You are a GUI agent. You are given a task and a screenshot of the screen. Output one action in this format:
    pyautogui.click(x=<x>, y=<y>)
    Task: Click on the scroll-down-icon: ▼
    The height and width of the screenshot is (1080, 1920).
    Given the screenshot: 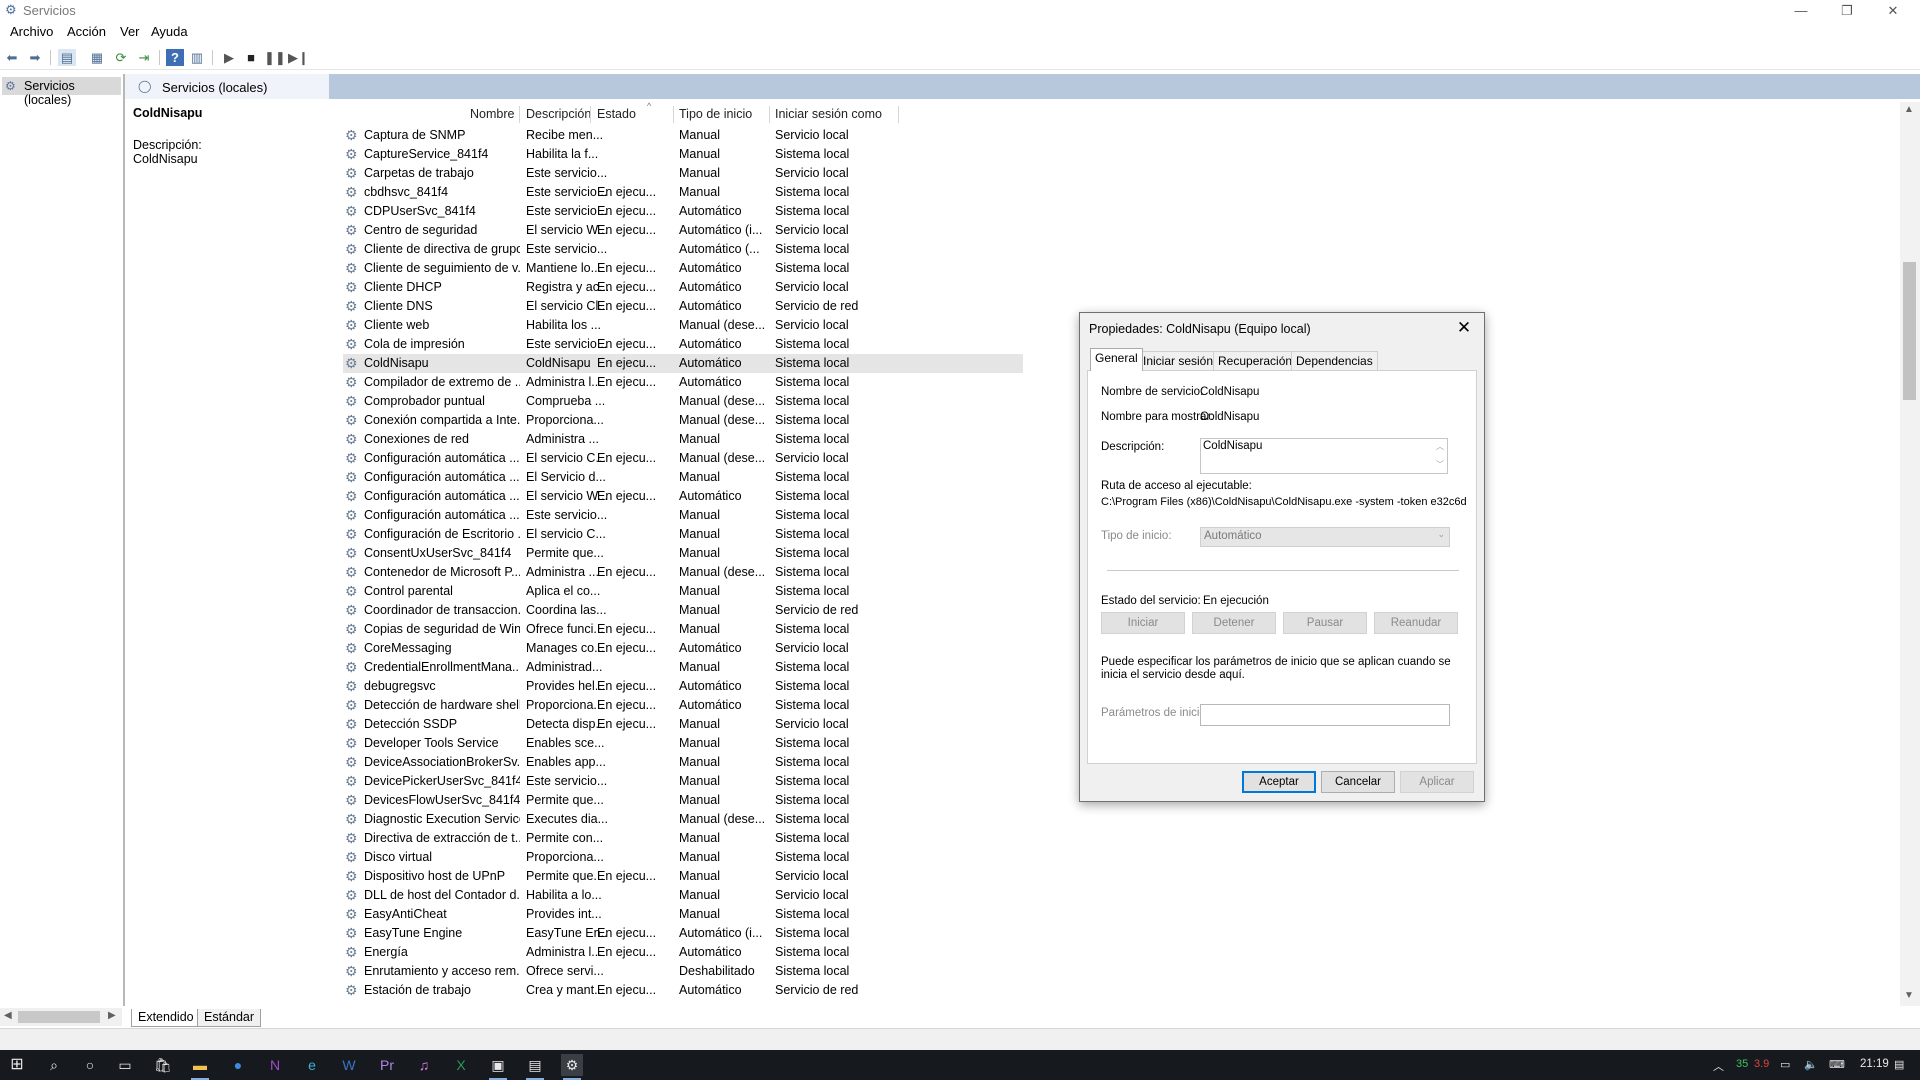 What is the action you would take?
    pyautogui.click(x=1909, y=995)
    